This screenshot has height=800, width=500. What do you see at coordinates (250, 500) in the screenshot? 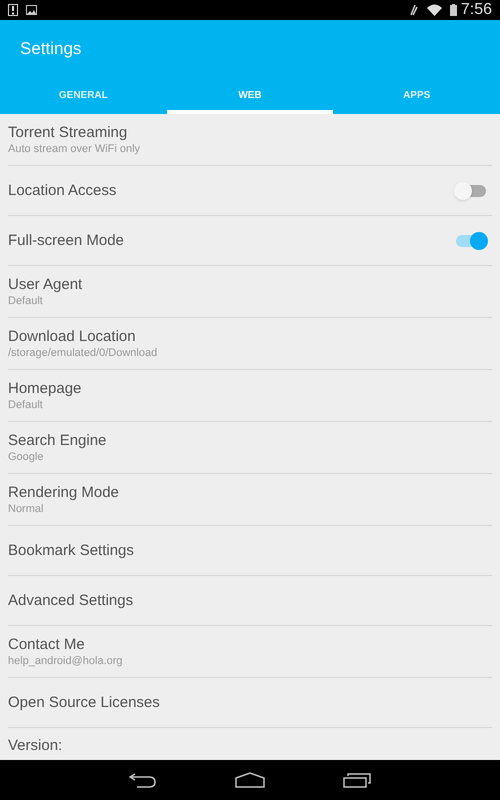
I see `settings-row: Rendering Mode Normal` at bounding box center [250, 500].